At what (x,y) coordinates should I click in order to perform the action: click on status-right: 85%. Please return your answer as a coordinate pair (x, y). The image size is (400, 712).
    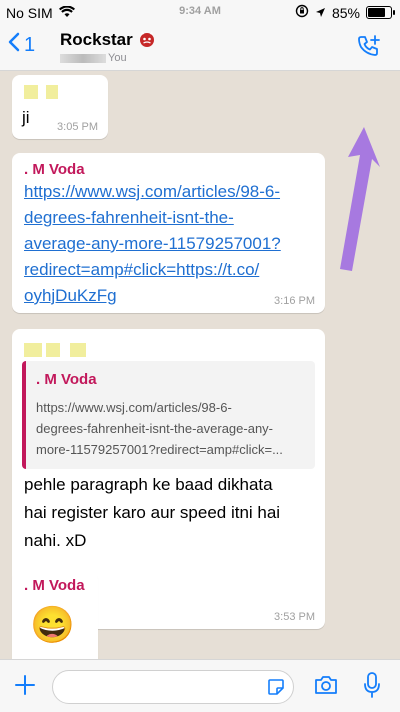
    Looking at the image, I should click on (345, 12).